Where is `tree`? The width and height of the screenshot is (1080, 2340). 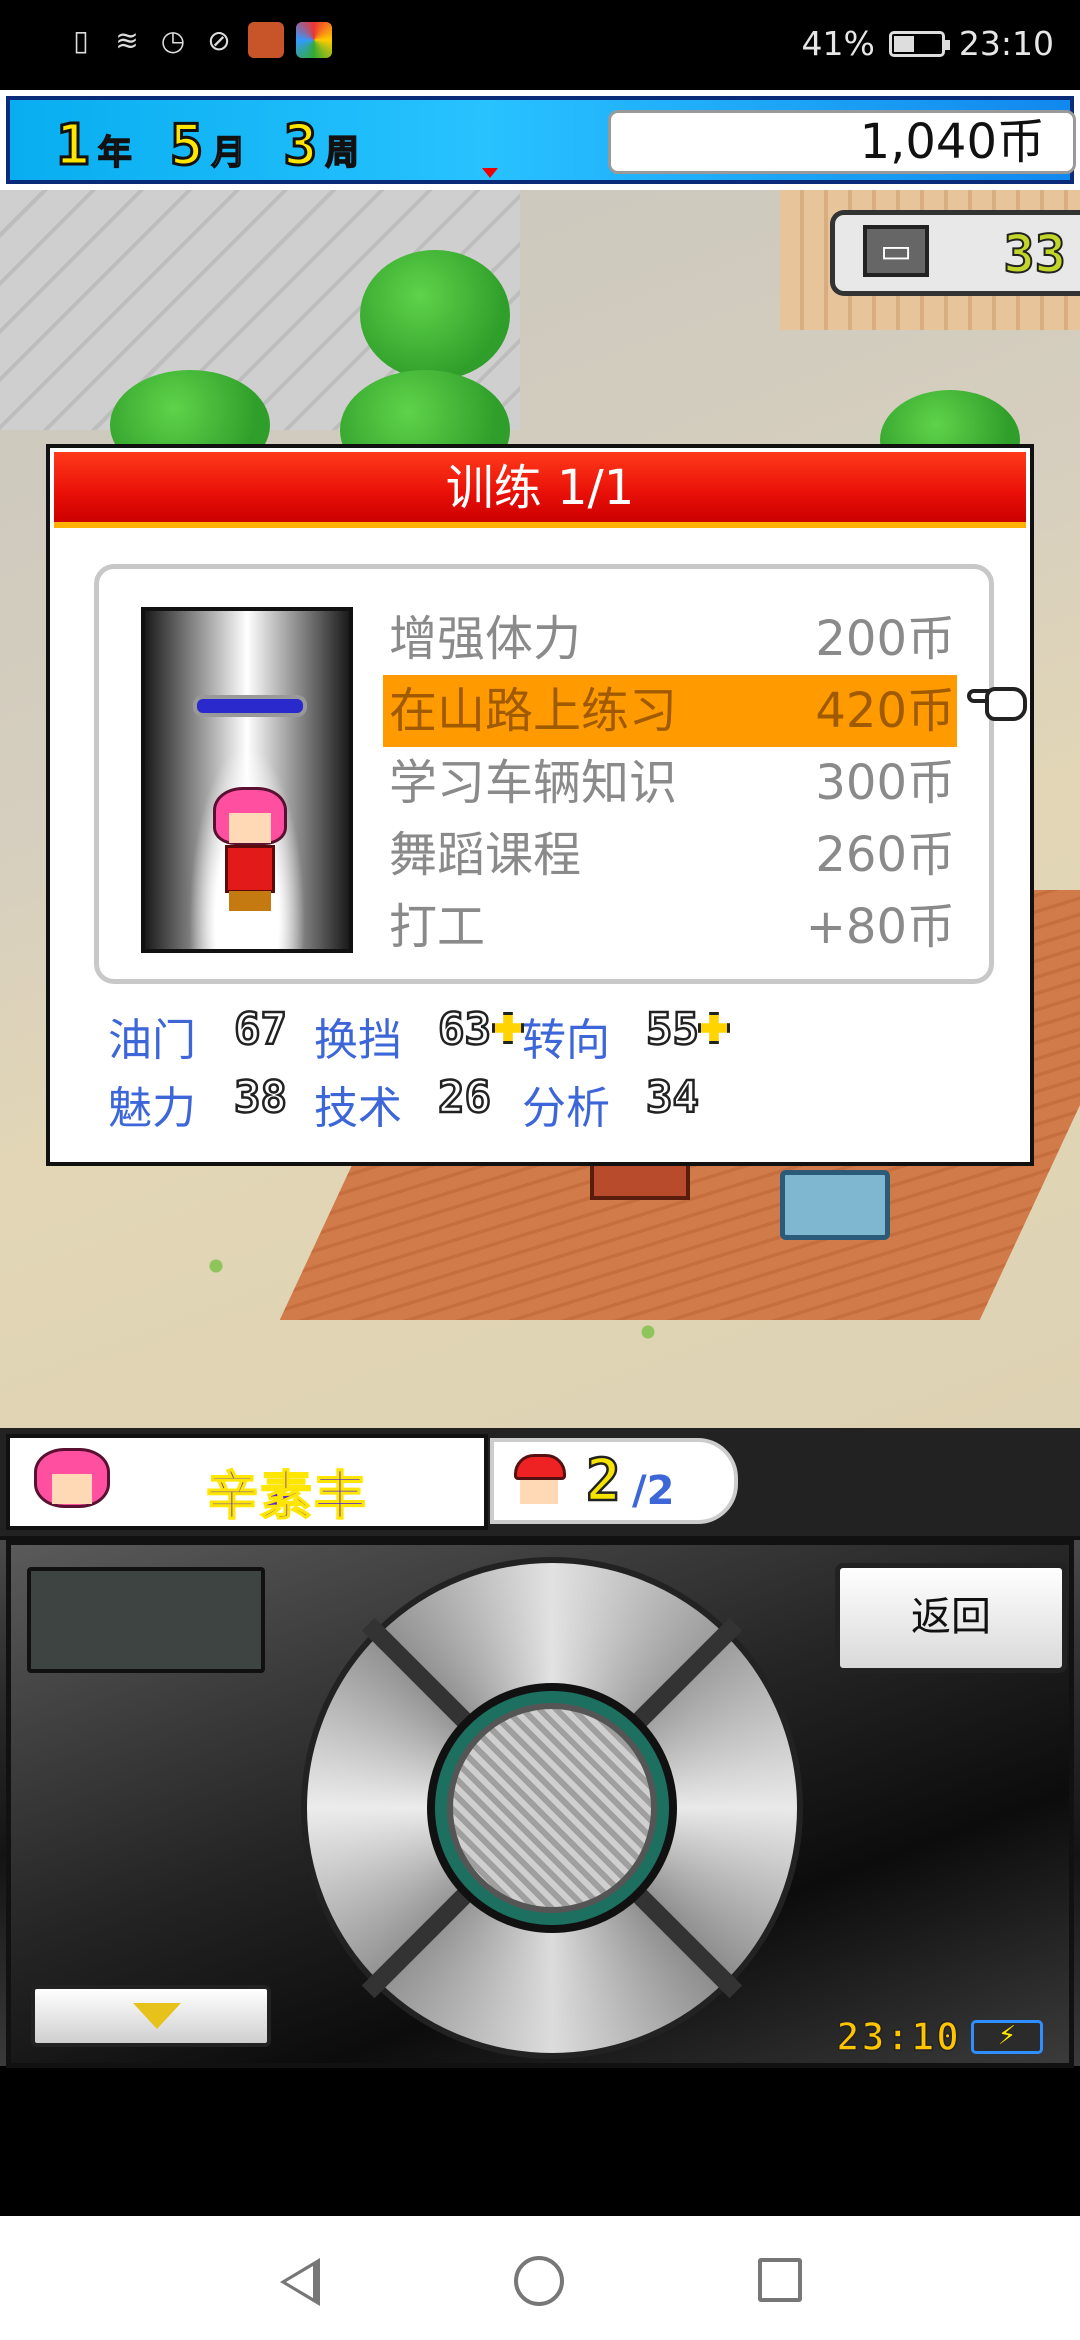 tree is located at coordinates (435, 315).